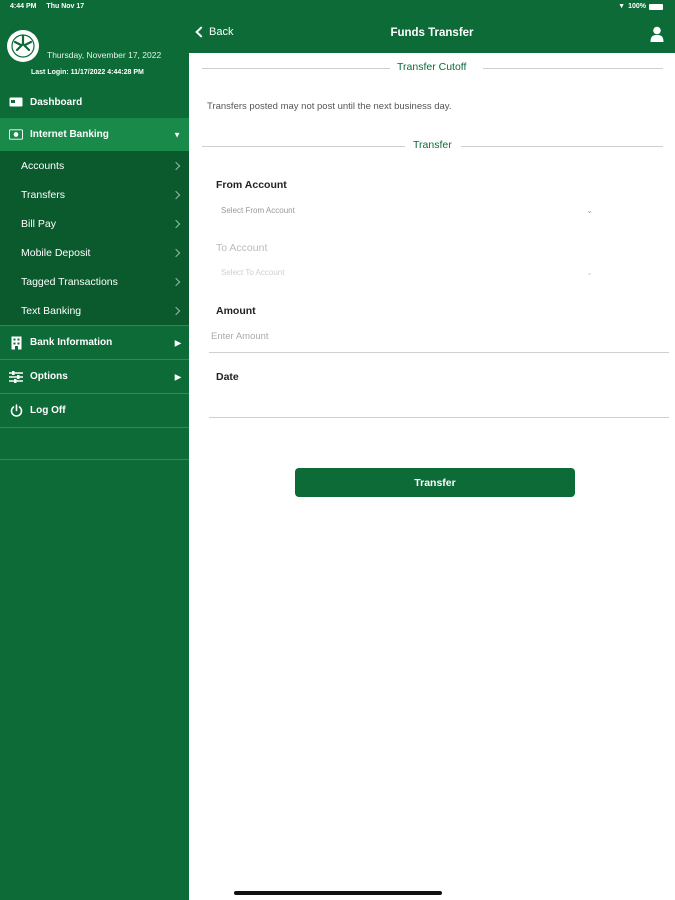 The image size is (675, 900). What do you see at coordinates (16, 411) in the screenshot?
I see `power-icon` at bounding box center [16, 411].